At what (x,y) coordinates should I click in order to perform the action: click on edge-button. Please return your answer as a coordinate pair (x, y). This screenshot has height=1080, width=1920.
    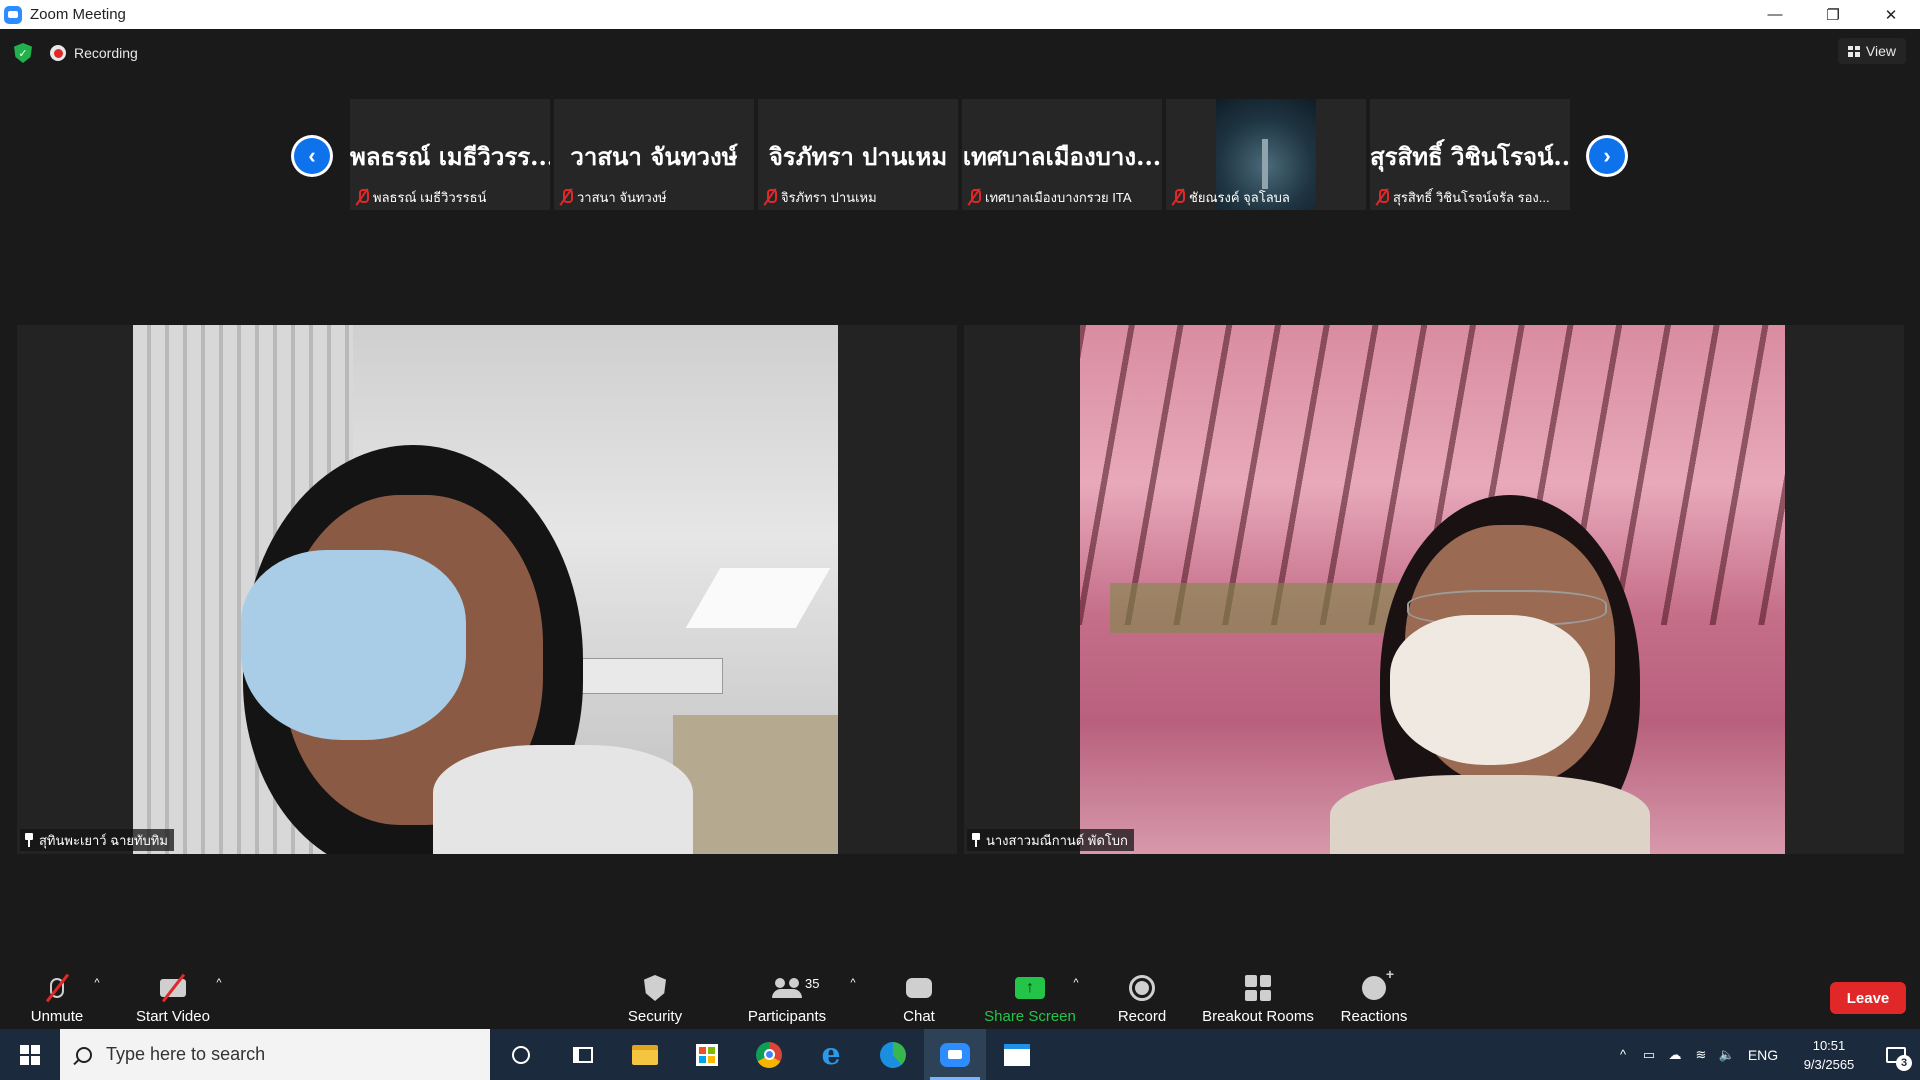
    Looking at the image, I should click on (893, 1054).